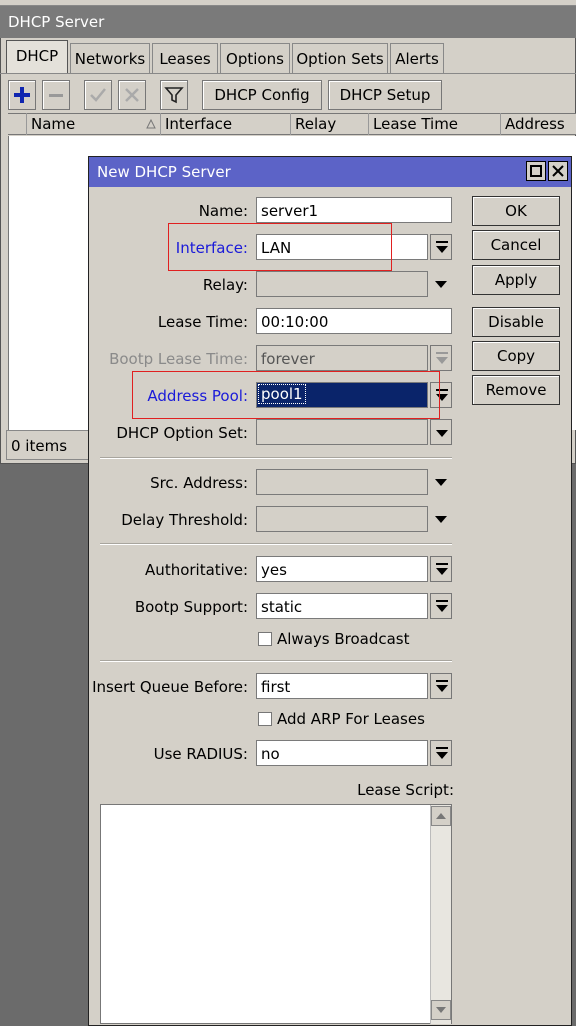 The image size is (576, 1026). I want to click on maximize-button, so click(536, 171).